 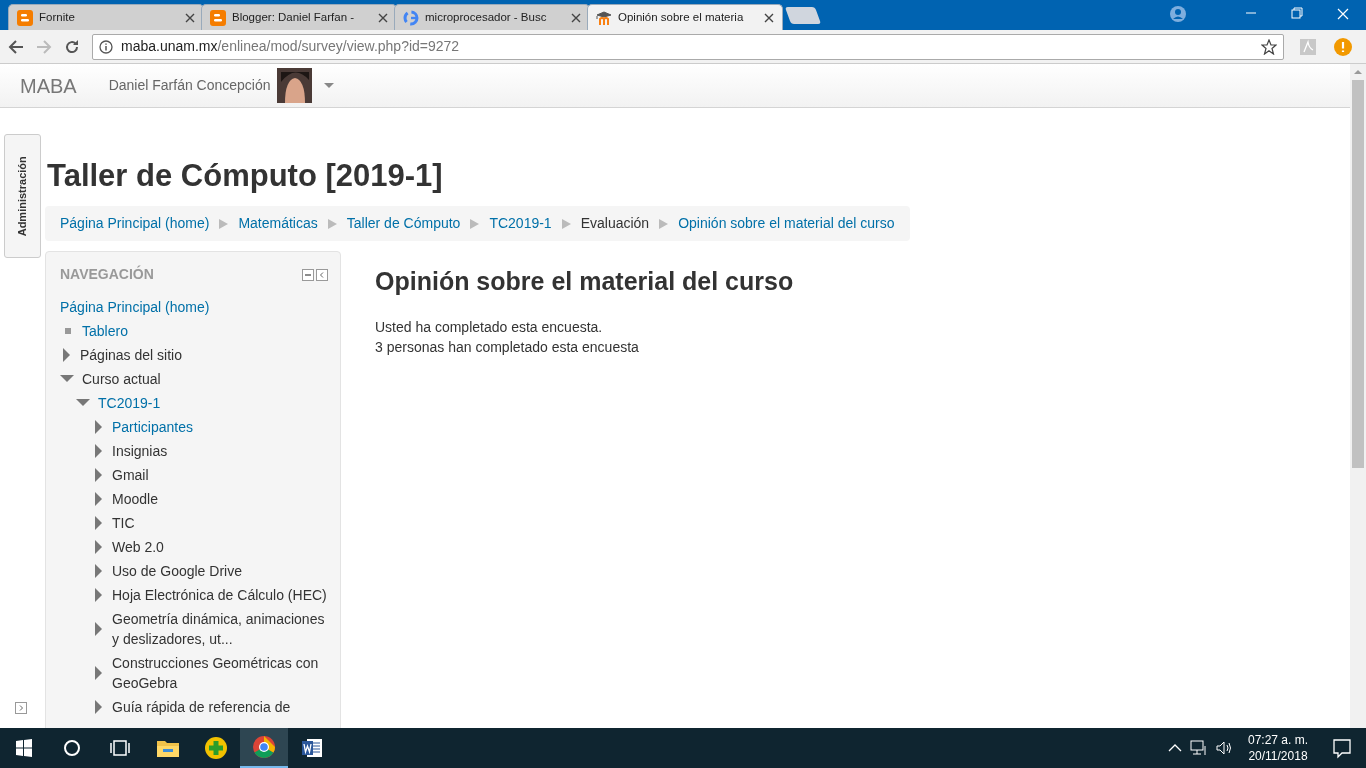 I want to click on navigation-link: Participantes, so click(x=152, y=427).